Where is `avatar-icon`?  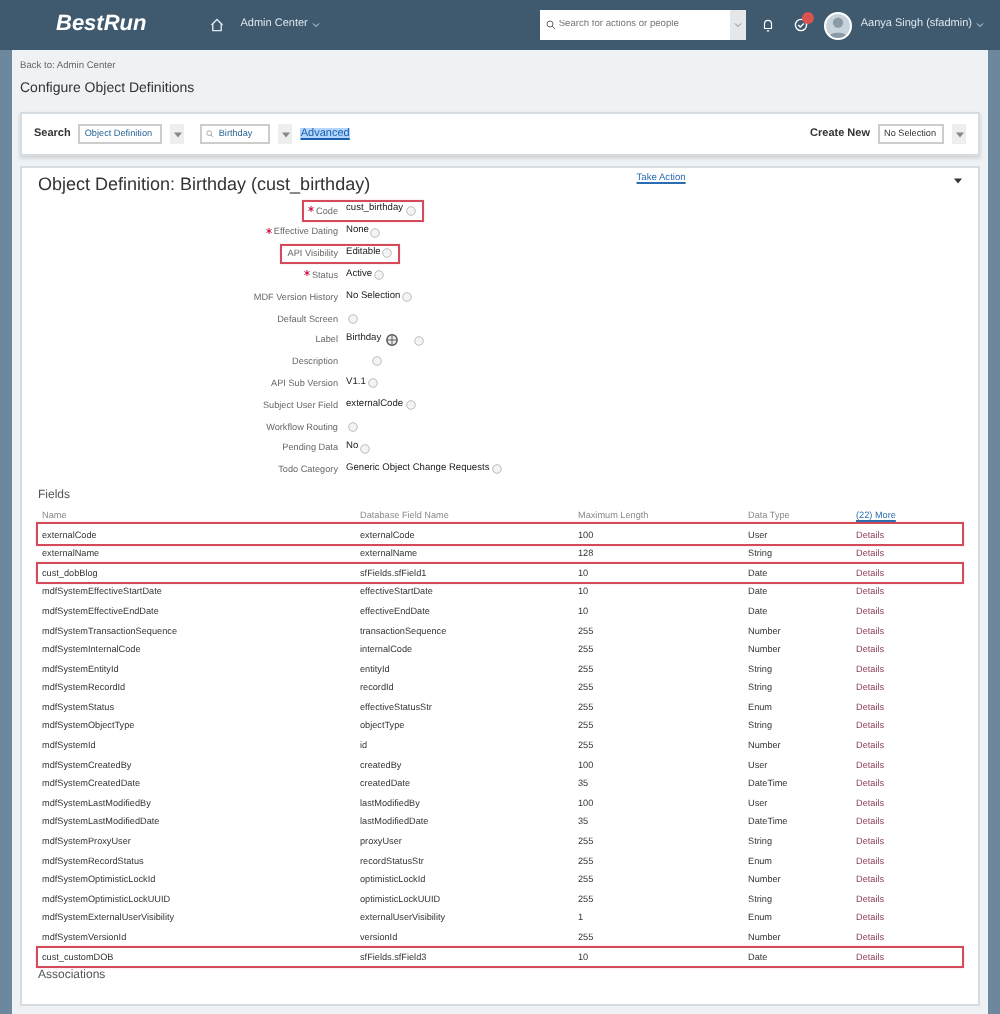 avatar-icon is located at coordinates (838, 25).